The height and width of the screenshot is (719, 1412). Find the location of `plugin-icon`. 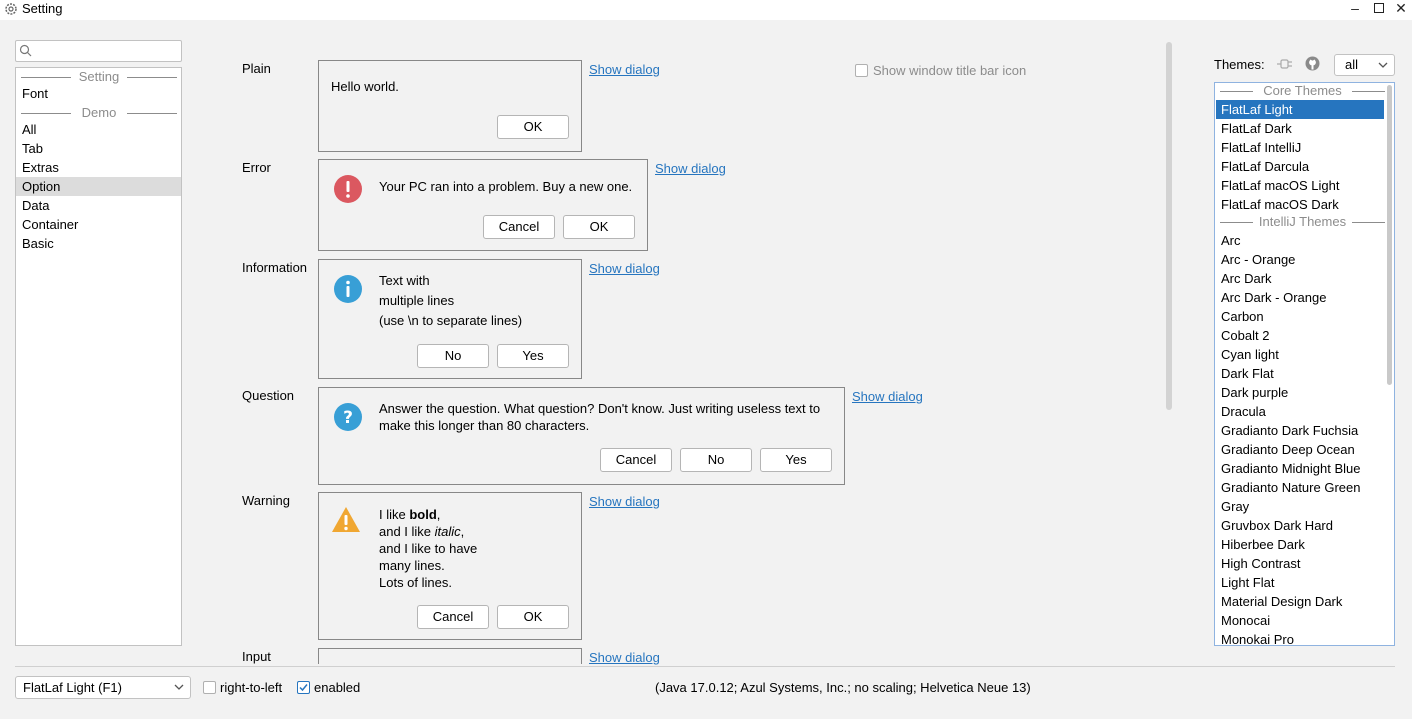

plugin-icon is located at coordinates (1285, 64).